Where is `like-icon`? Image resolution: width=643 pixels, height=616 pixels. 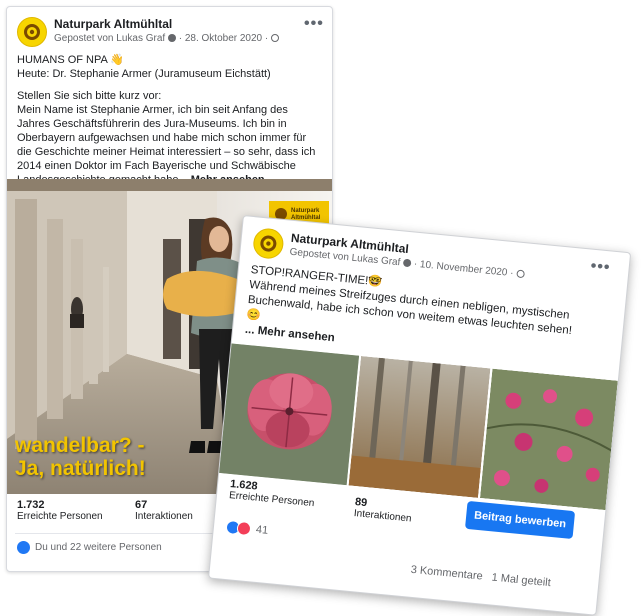
like-icon is located at coordinates (23, 547).